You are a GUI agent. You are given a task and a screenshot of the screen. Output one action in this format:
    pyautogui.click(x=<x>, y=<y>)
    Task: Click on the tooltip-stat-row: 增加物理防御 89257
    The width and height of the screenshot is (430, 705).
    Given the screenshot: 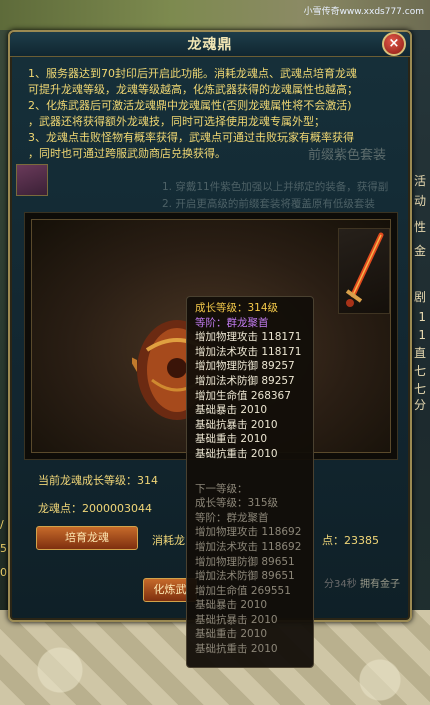 What is the action you would take?
    pyautogui.click(x=254, y=366)
    